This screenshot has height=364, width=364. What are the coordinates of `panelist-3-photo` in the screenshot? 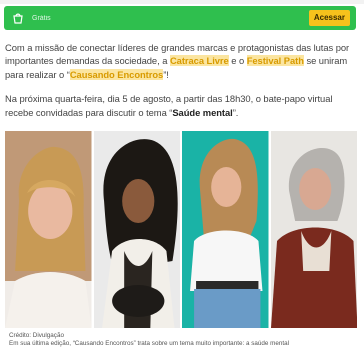 It's located at (225, 229).